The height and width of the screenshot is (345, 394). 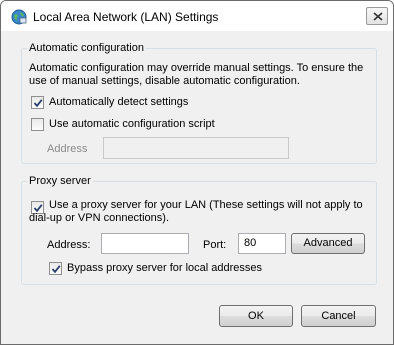 I want to click on close-button, so click(x=377, y=16).